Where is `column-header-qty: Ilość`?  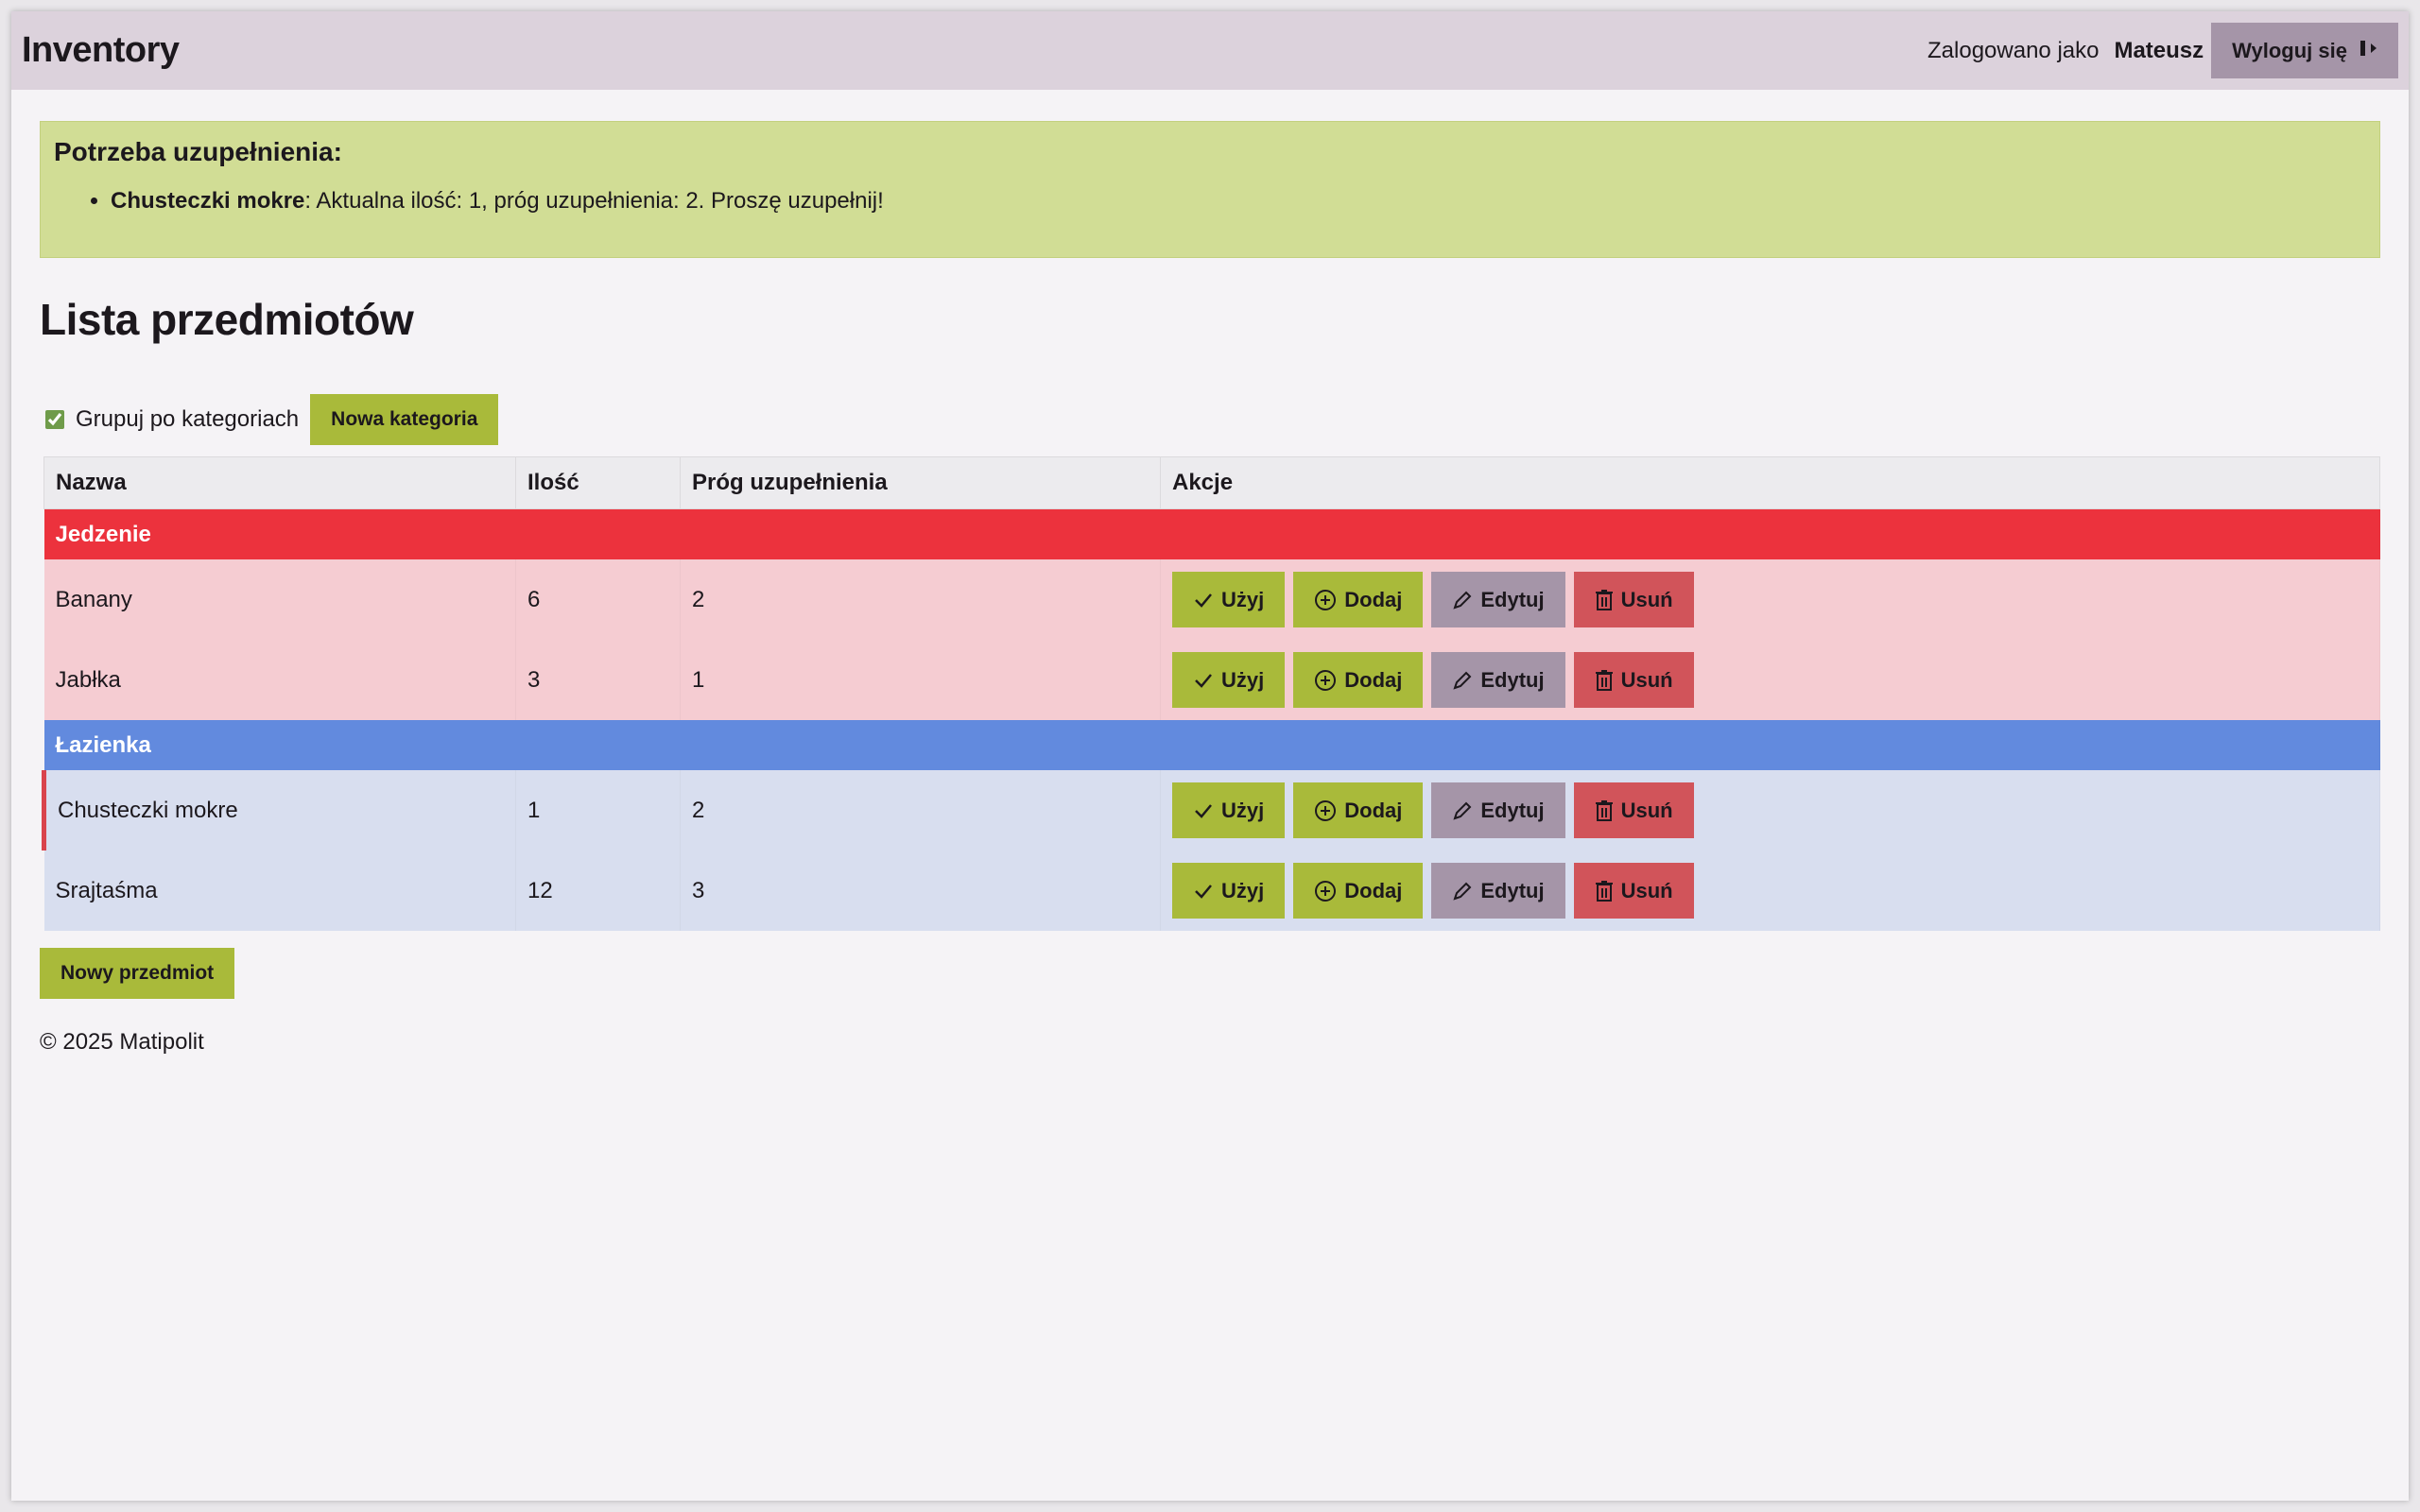
column-header-qty: Ilość is located at coordinates (598, 482).